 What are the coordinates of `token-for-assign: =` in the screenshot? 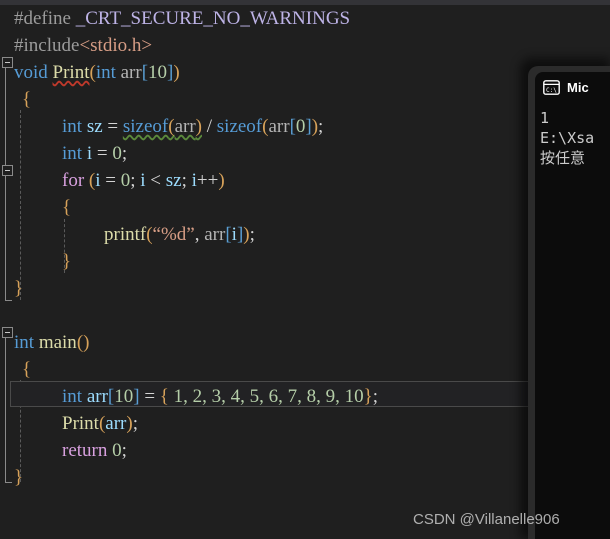 It's located at (113, 180).